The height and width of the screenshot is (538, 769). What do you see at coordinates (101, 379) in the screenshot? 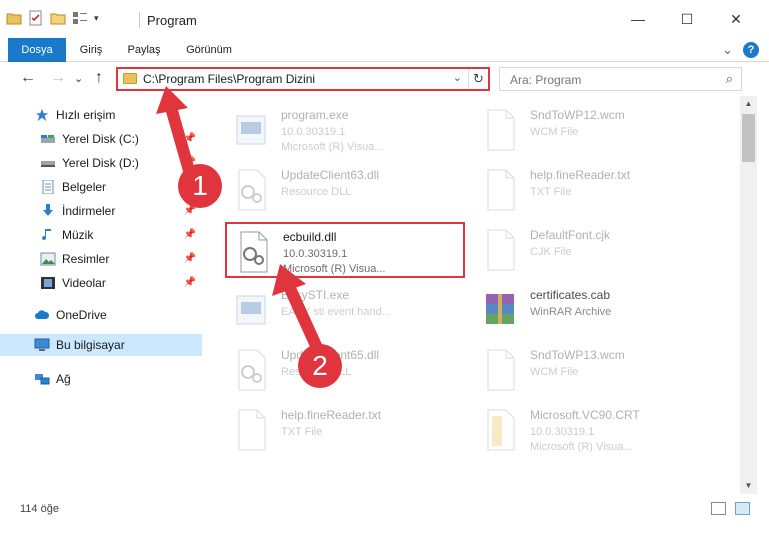
I see `sidebar-item-ag: Ağ` at bounding box center [101, 379].